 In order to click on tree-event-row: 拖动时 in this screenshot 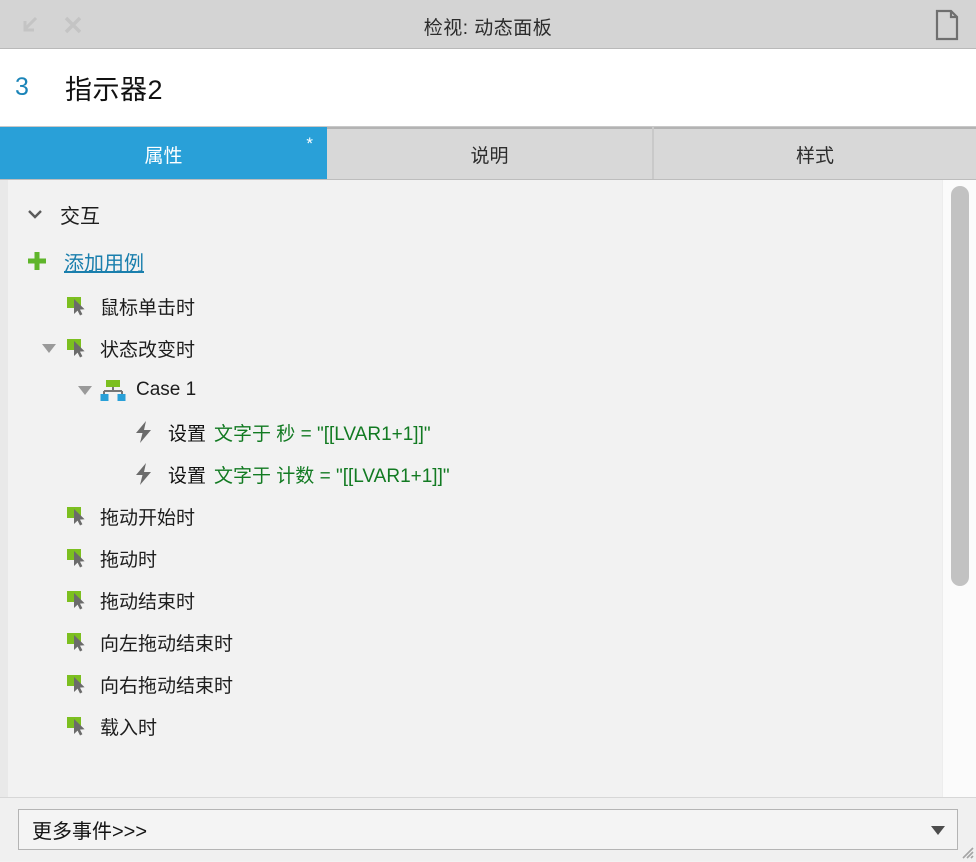, I will do `click(471, 558)`.